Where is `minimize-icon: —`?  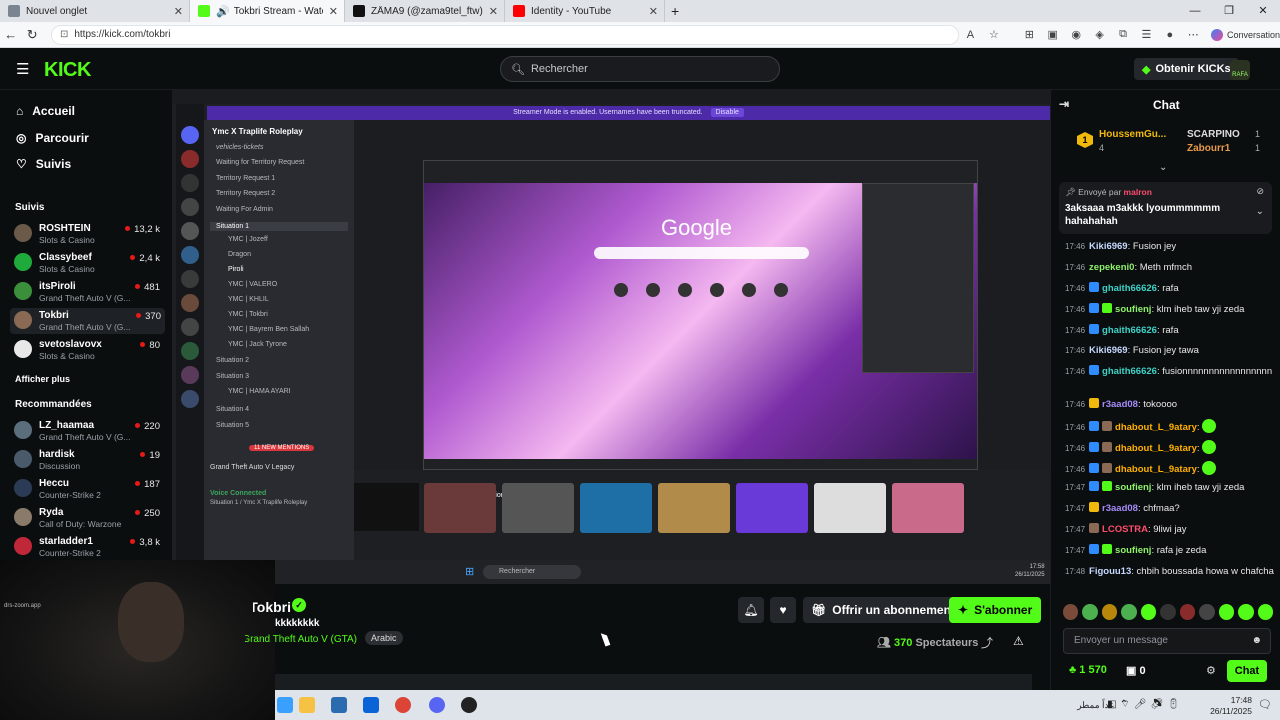 minimize-icon: — is located at coordinates (1195, 11).